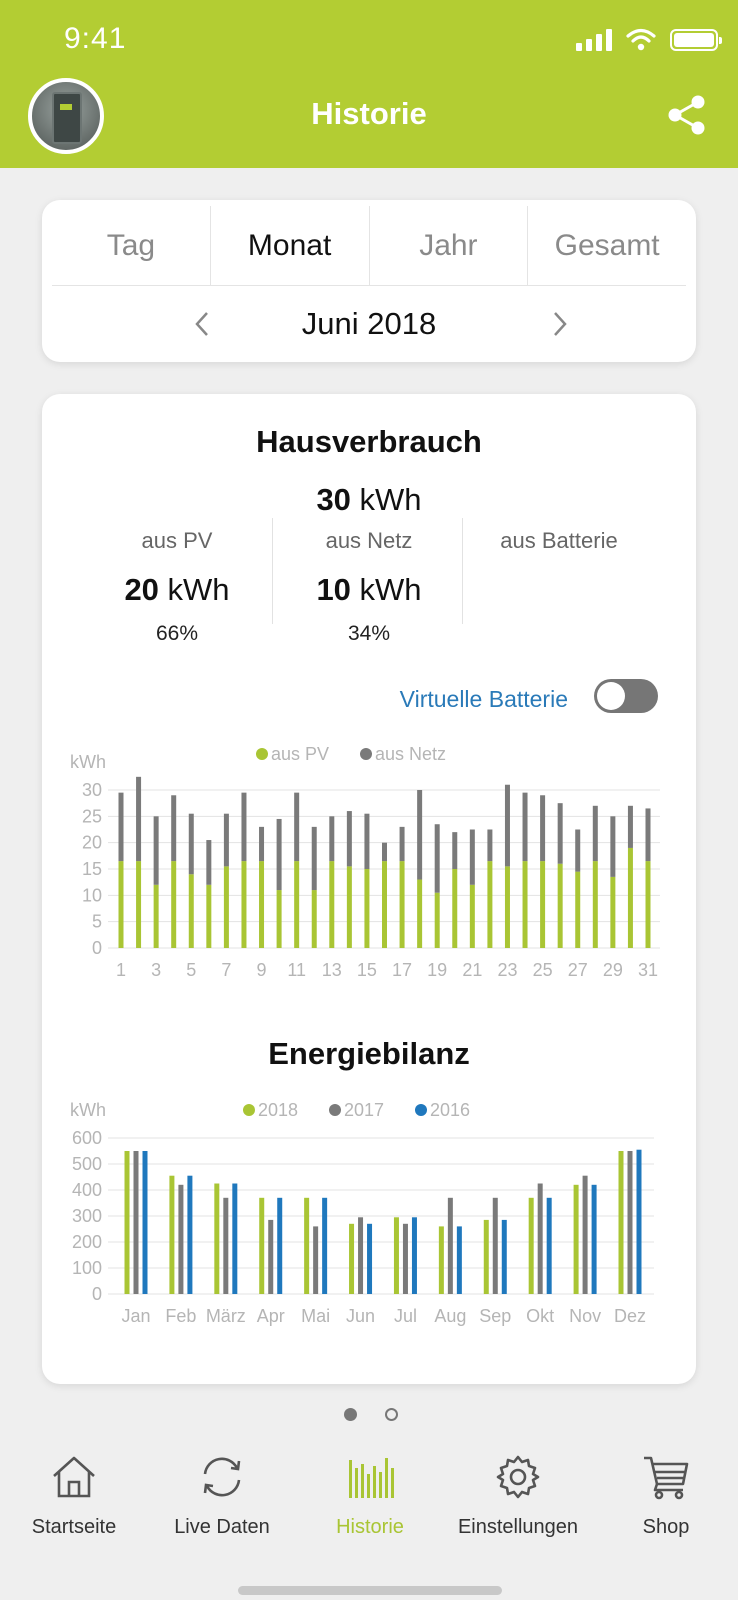  I want to click on tabbar-item-historie: Historie, so click(370, 1495).